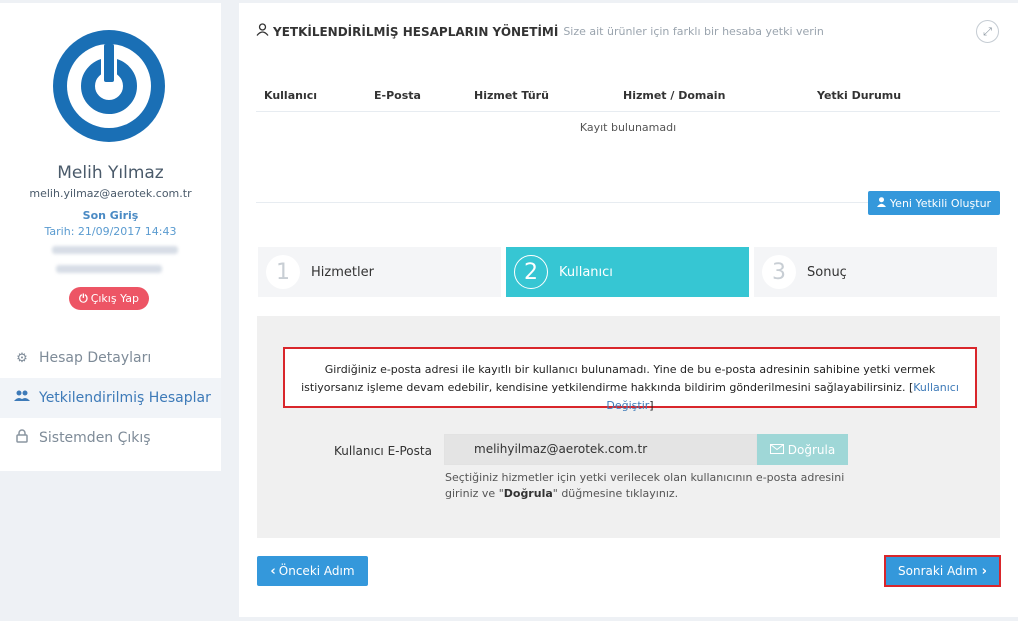 The image size is (1018, 621). I want to click on column-header: Yetki Durumu, so click(859, 95).